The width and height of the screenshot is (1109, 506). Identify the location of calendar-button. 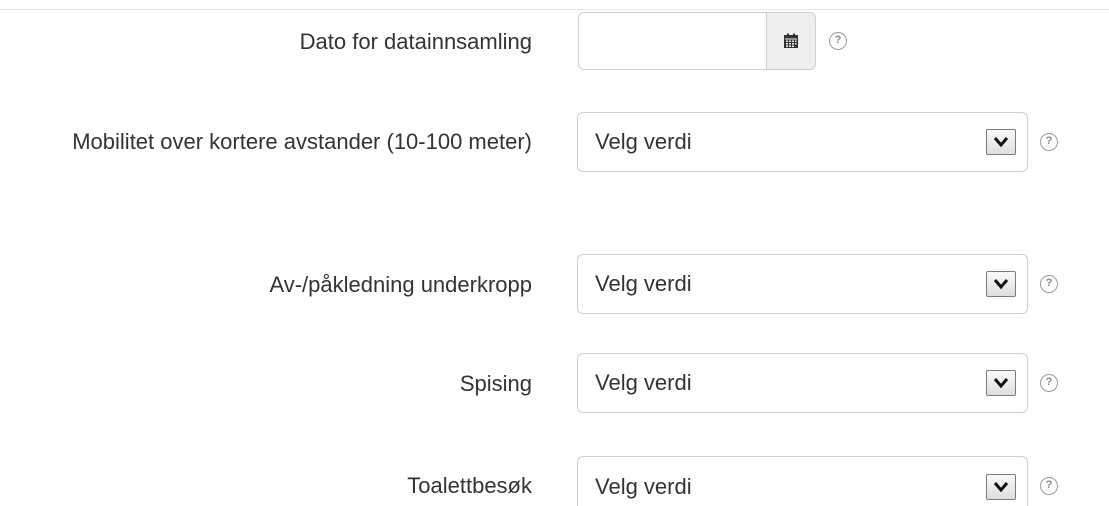
(791, 41).